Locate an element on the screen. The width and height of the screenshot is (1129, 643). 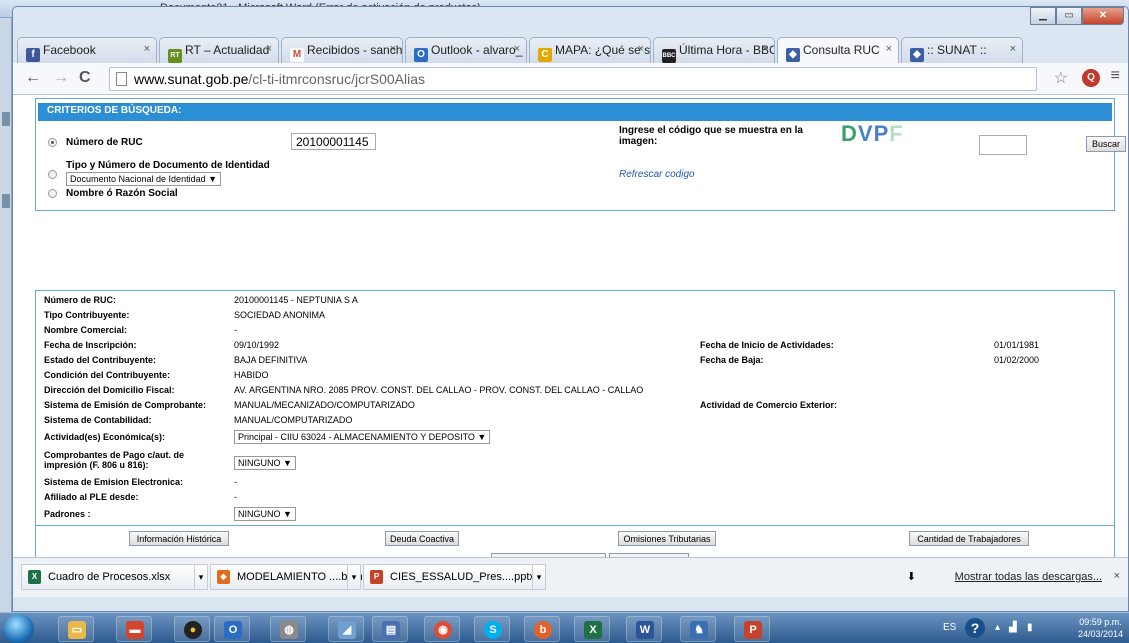
taskbar-word: W is located at coordinates (644, 629).